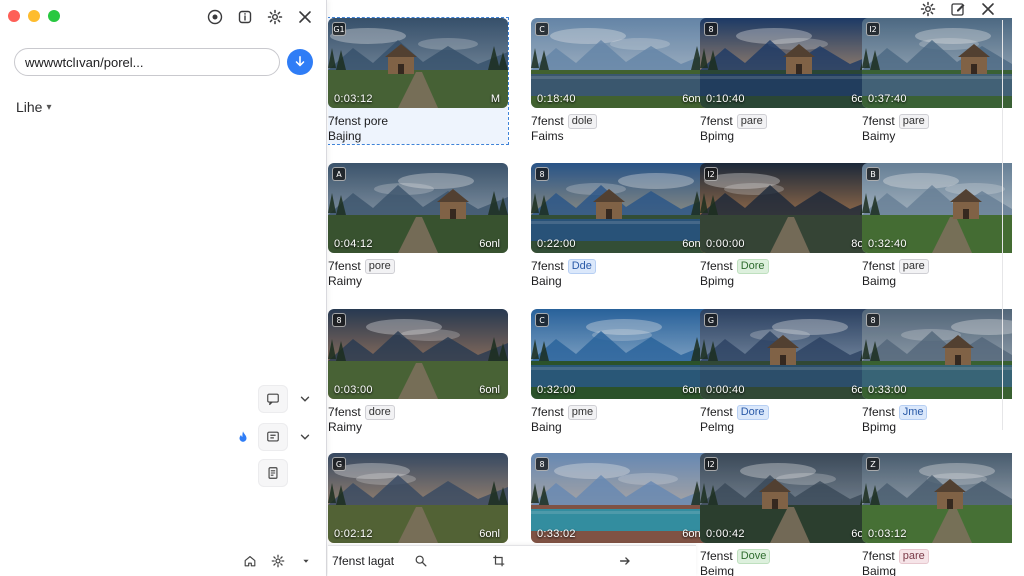 This screenshot has height=576, width=1024. What do you see at coordinates (581, 266) in the screenshot?
I see `card-tag: Dde` at bounding box center [581, 266].